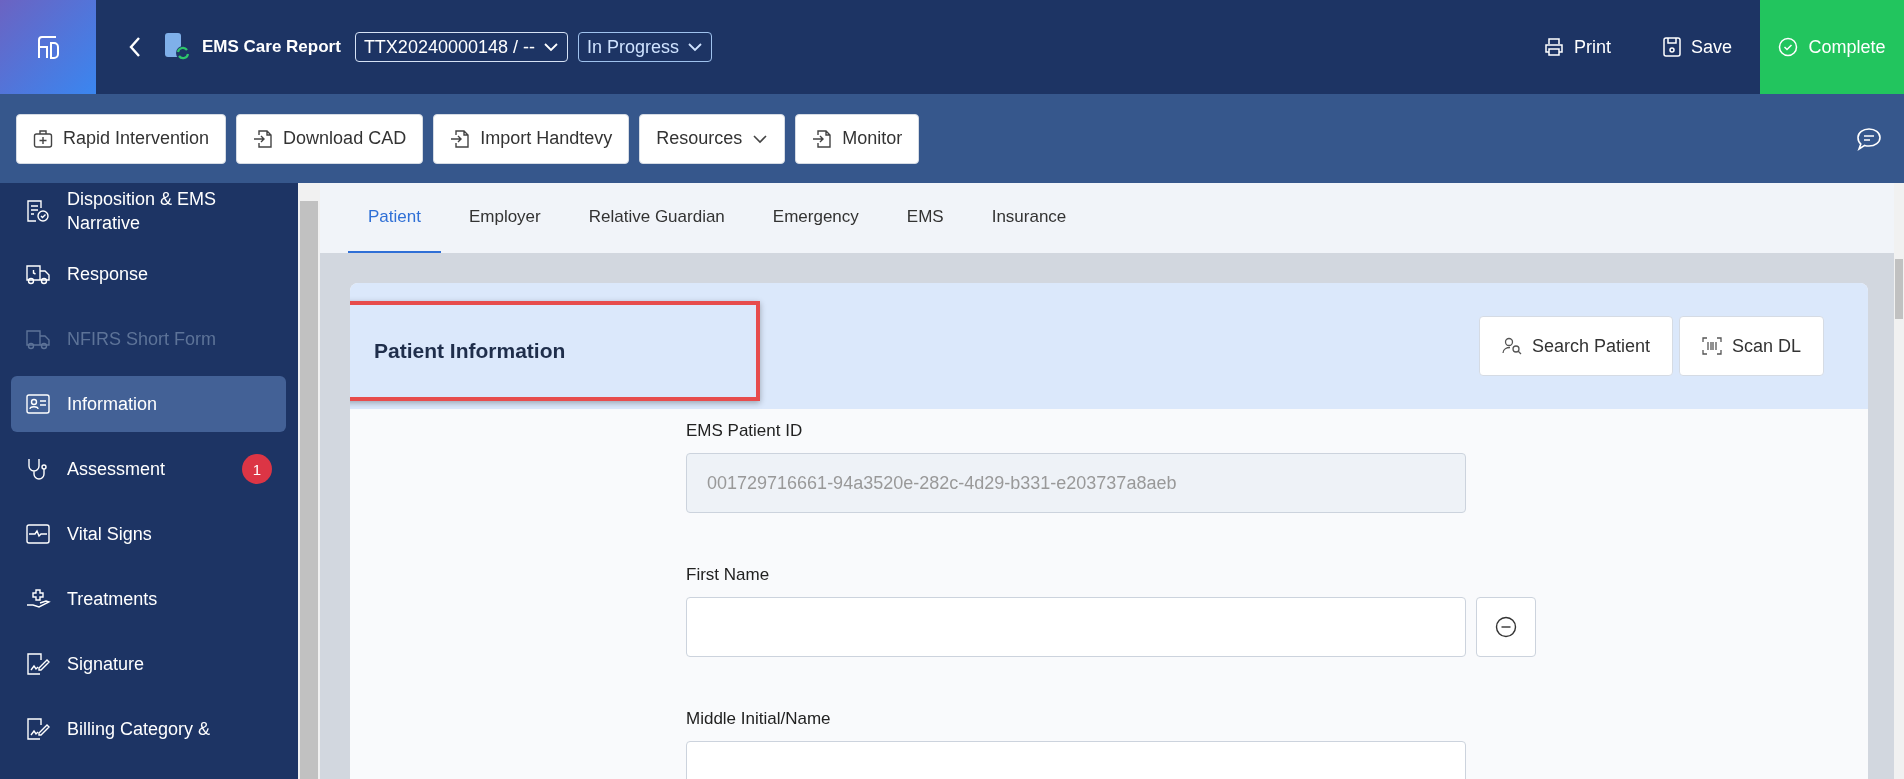 This screenshot has width=1904, height=779. What do you see at coordinates (38, 339) in the screenshot?
I see `truck-icon` at bounding box center [38, 339].